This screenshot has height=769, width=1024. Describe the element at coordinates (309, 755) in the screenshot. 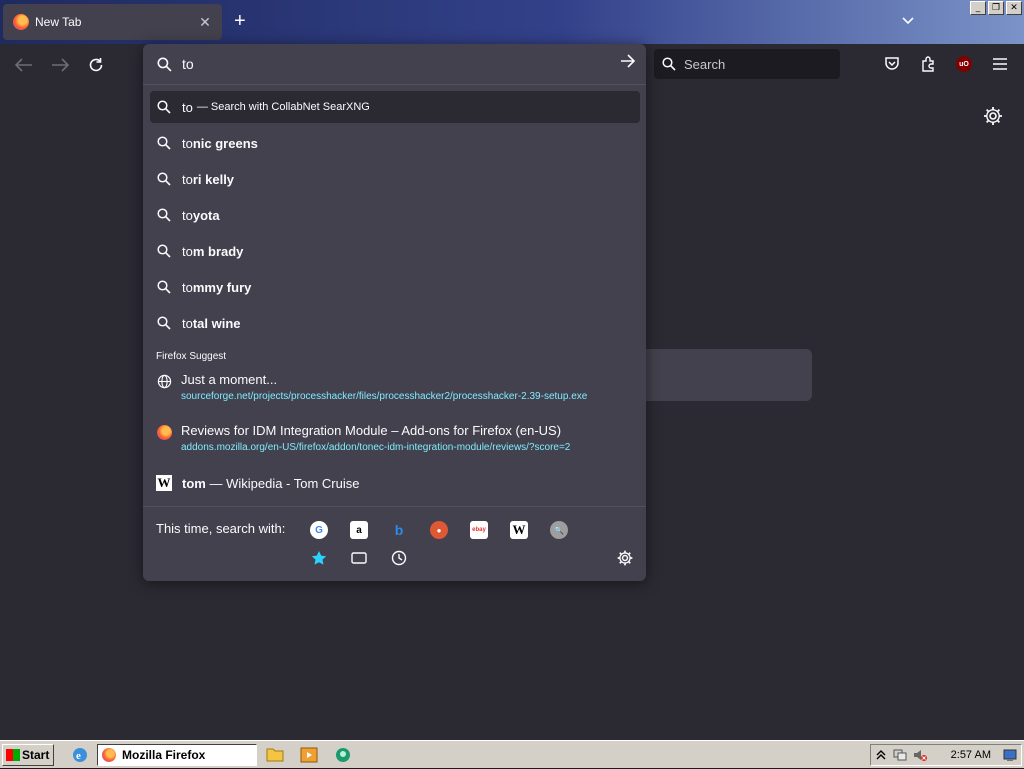

I see `media-player-icon` at that location.